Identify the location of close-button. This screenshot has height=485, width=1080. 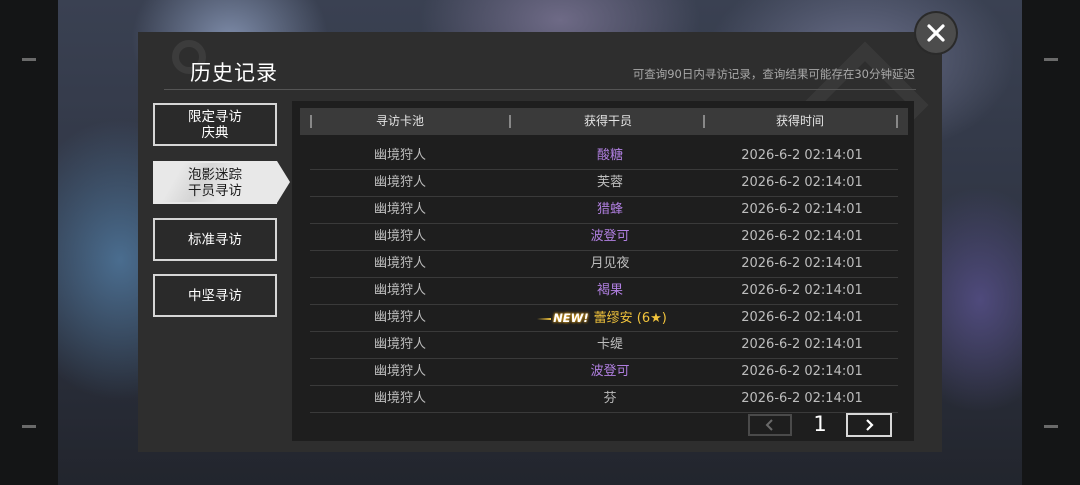
(936, 33).